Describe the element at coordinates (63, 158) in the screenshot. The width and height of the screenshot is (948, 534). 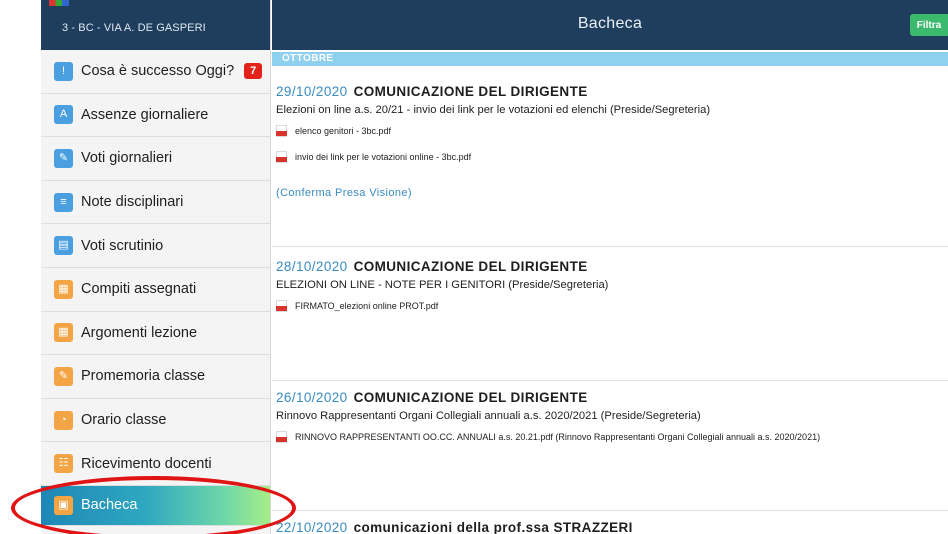
I see `grades-icon: ✎` at that location.